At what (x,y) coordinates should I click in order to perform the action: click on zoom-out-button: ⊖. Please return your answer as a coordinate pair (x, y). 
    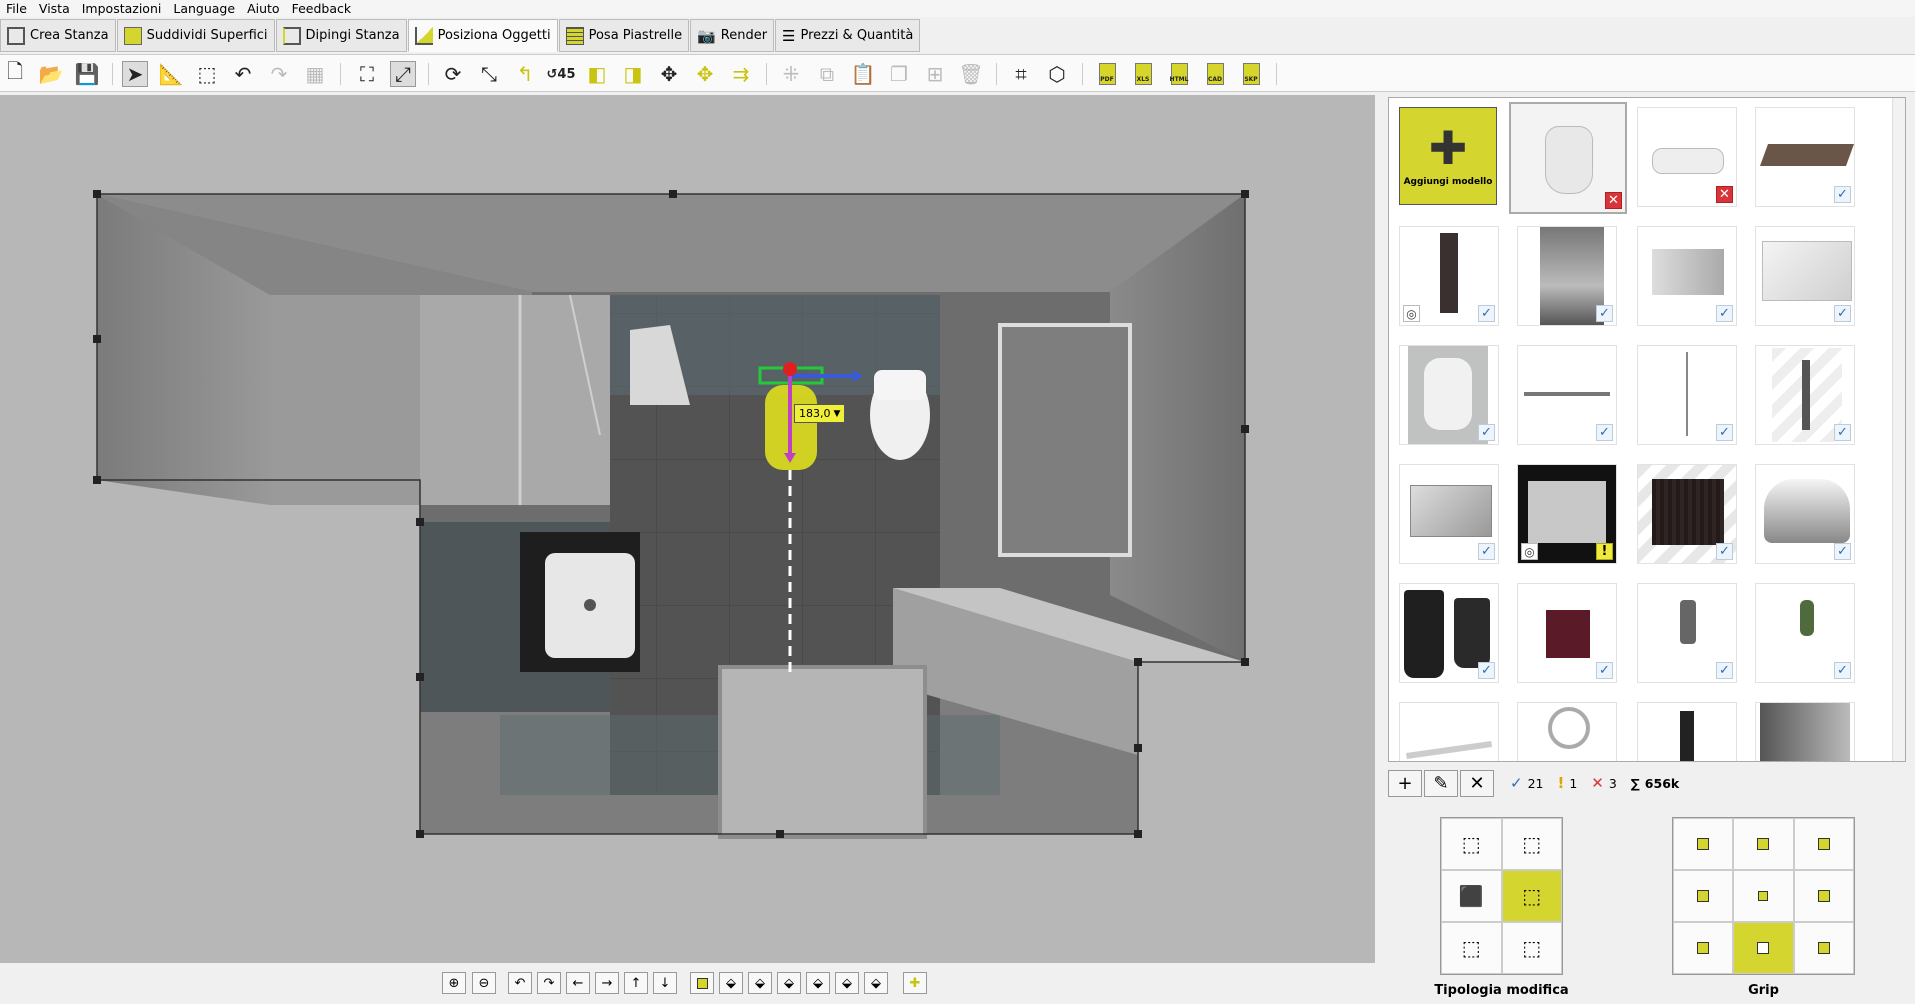
    Looking at the image, I should click on (484, 983).